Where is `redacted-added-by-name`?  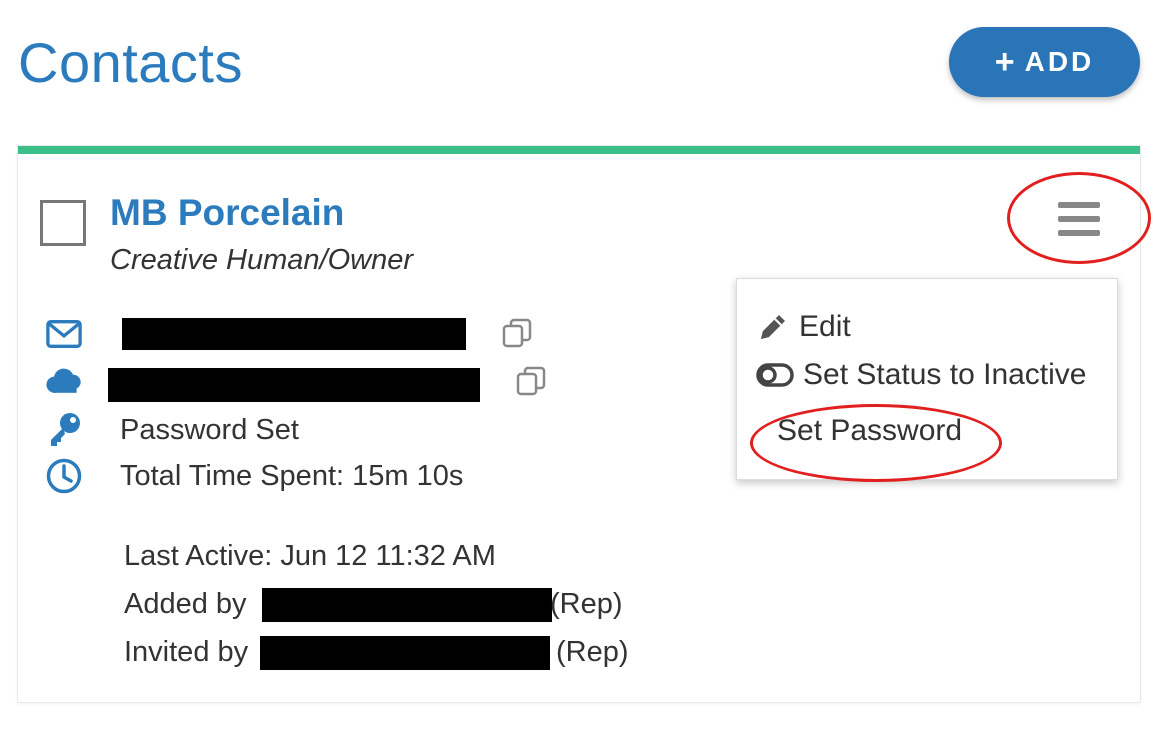 redacted-added-by-name is located at coordinates (407, 605).